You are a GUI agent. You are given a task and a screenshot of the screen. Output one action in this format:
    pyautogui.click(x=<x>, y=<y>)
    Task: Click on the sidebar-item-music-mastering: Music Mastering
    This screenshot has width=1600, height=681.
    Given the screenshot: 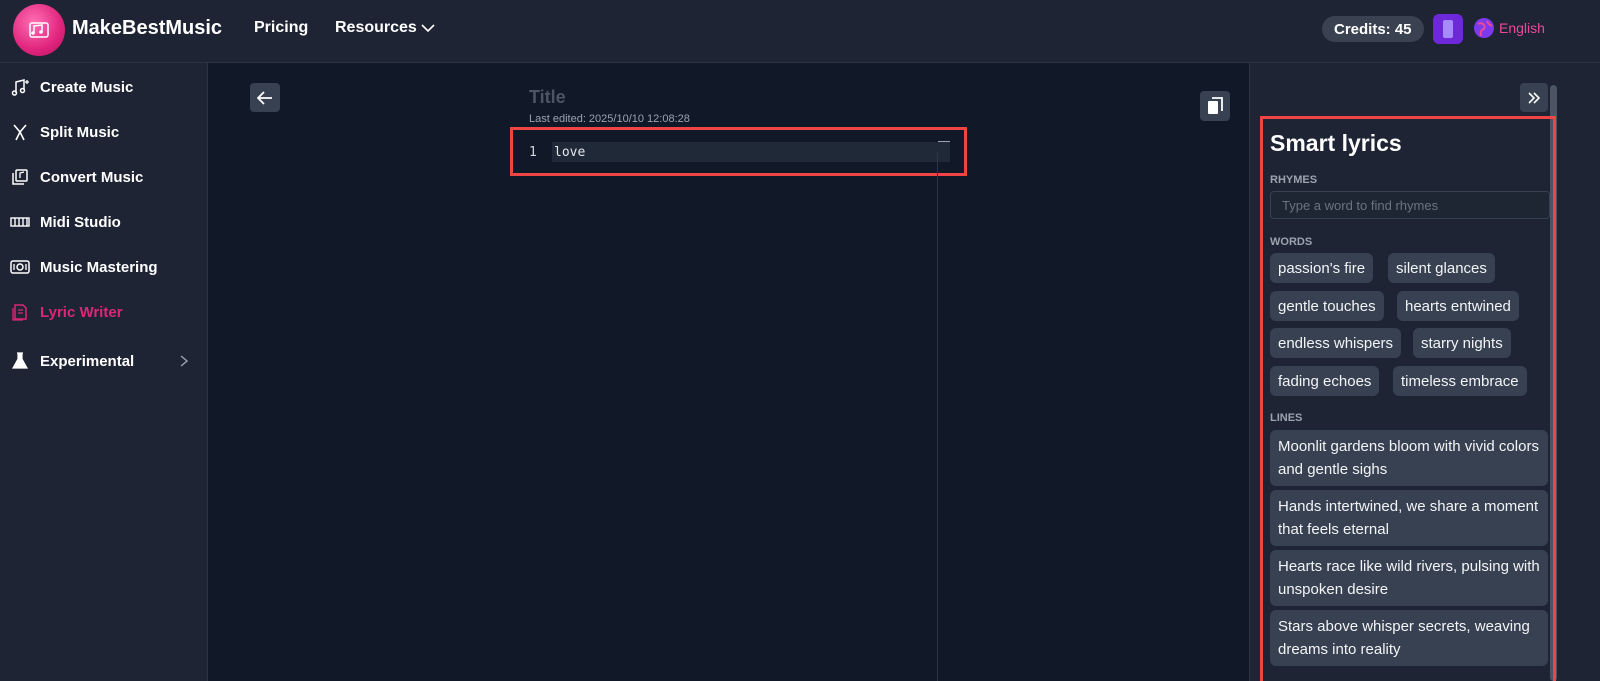 What is the action you would take?
    pyautogui.click(x=105, y=267)
    